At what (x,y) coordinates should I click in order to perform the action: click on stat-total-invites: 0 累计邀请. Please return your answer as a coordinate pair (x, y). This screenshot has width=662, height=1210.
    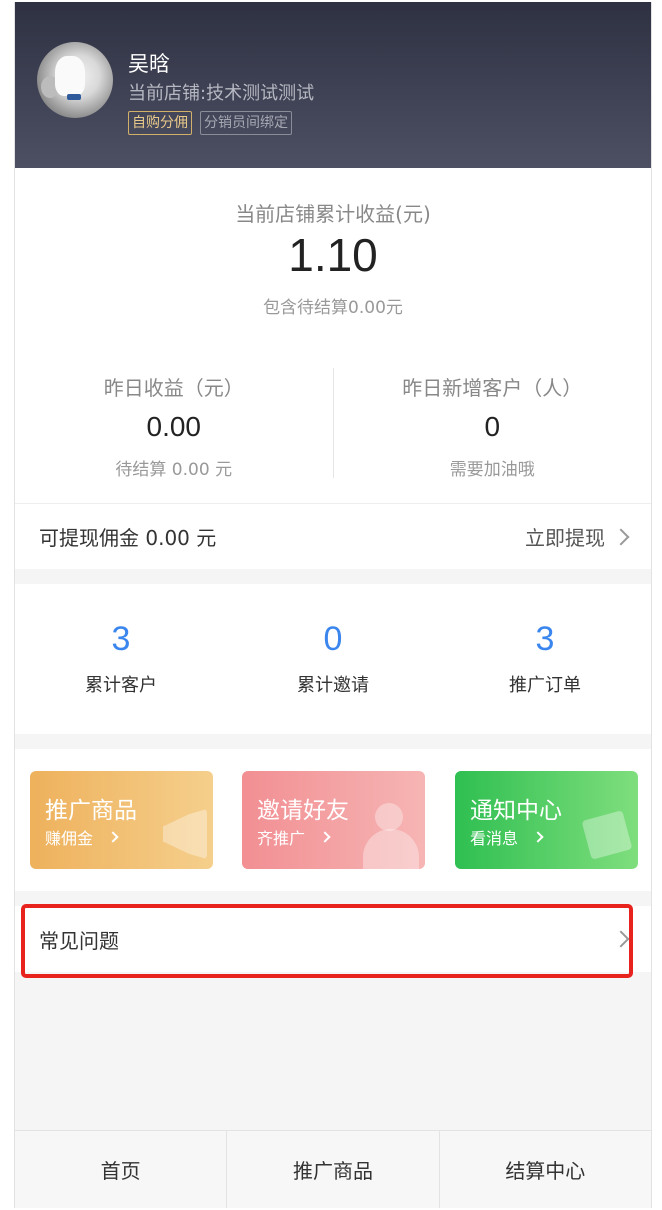
    Looking at the image, I should click on (333, 659).